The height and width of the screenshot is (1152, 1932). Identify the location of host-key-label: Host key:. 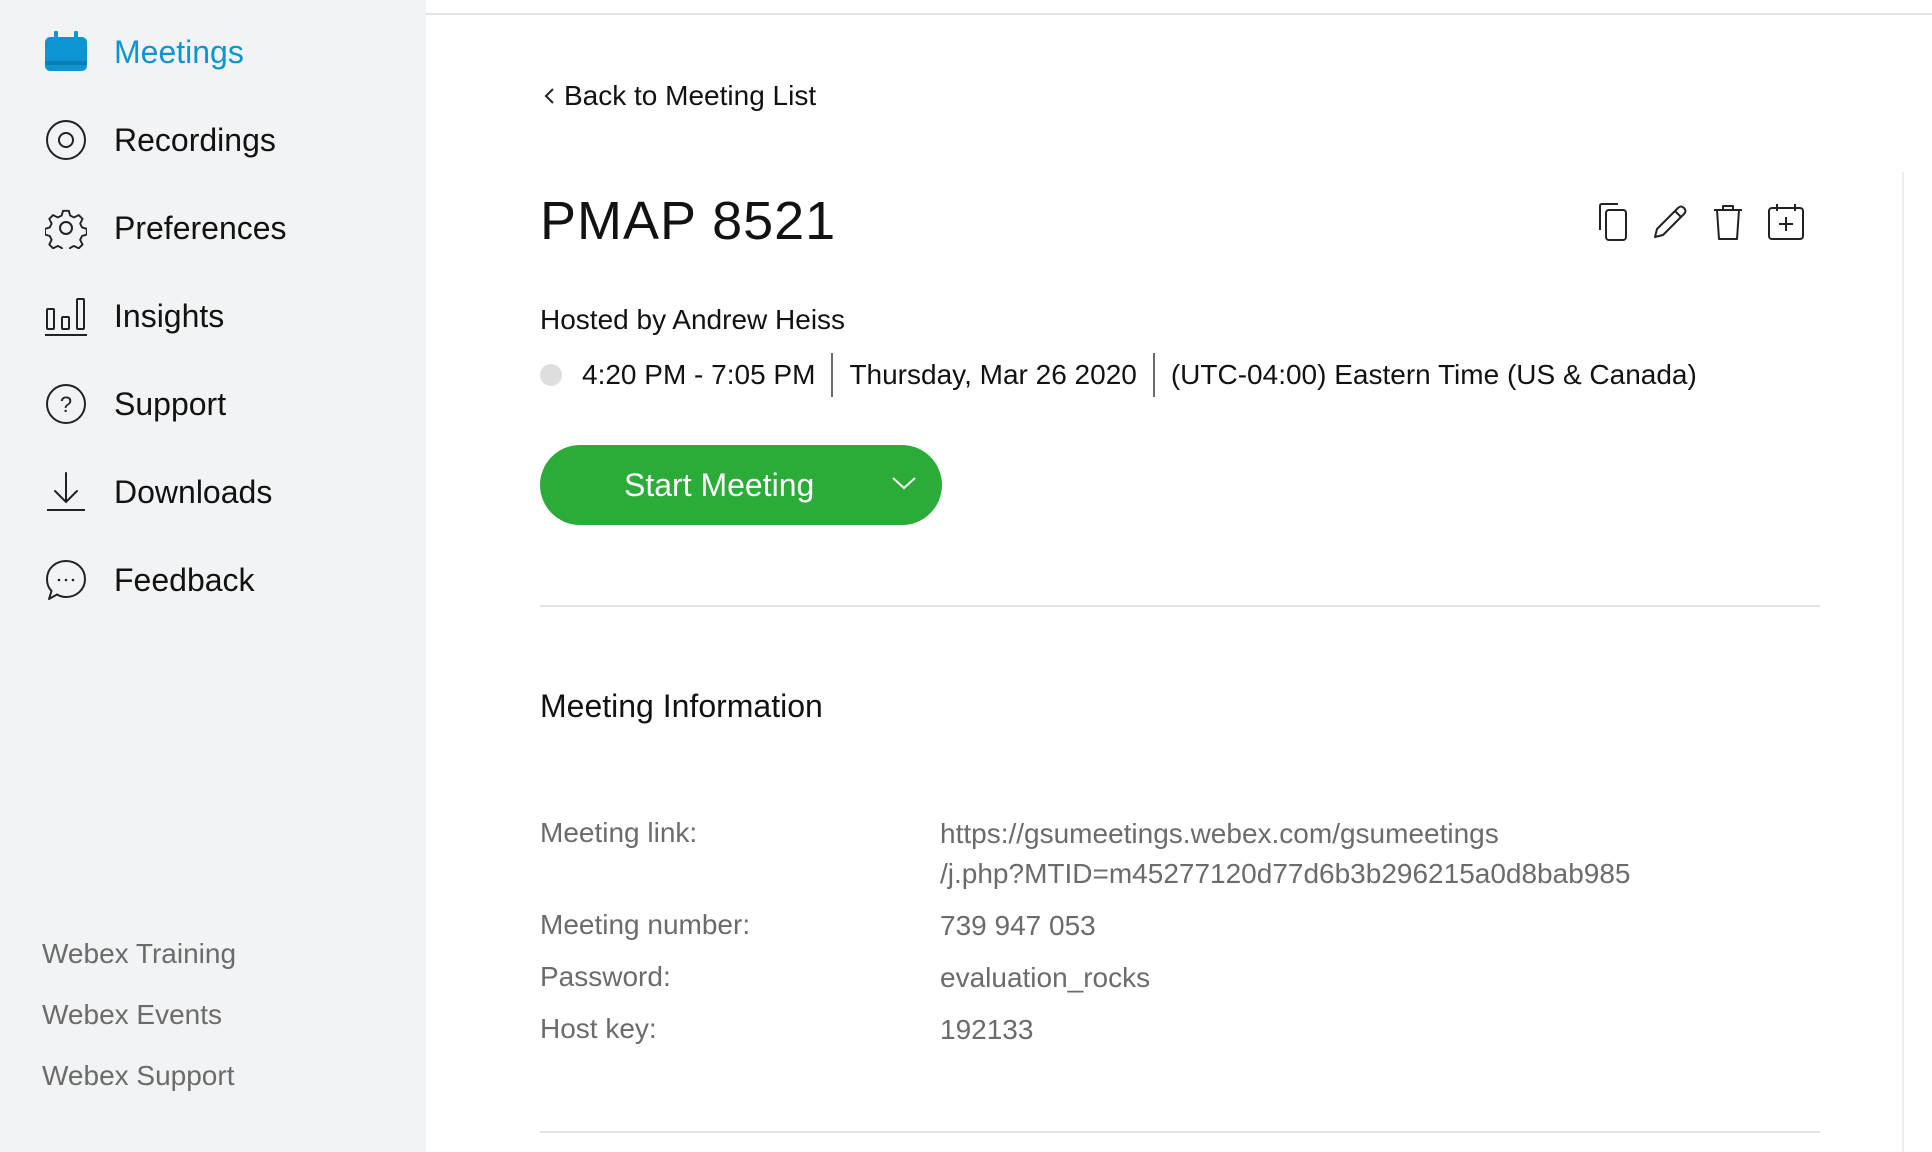
(598, 1028).